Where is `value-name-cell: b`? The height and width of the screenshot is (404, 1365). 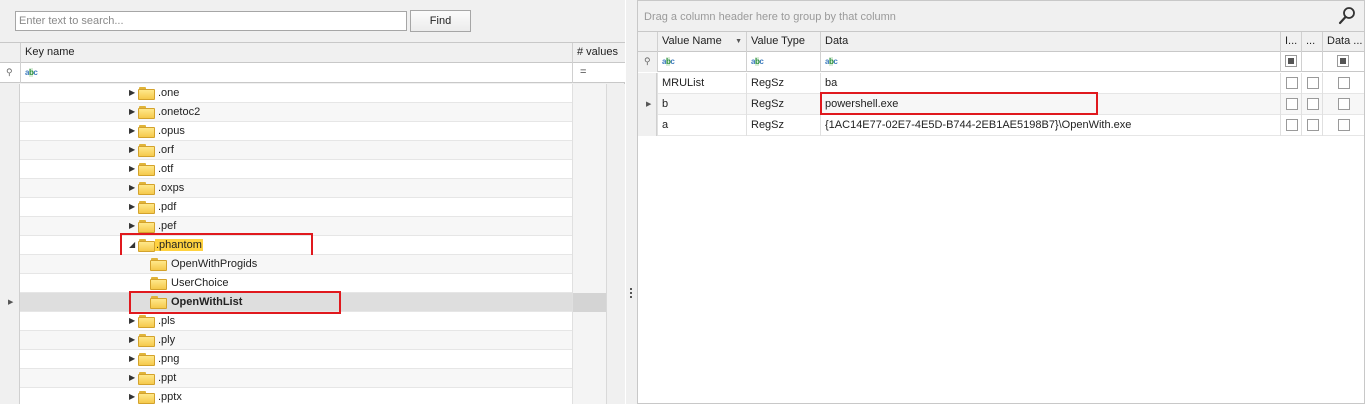 value-name-cell: b is located at coordinates (701, 104).